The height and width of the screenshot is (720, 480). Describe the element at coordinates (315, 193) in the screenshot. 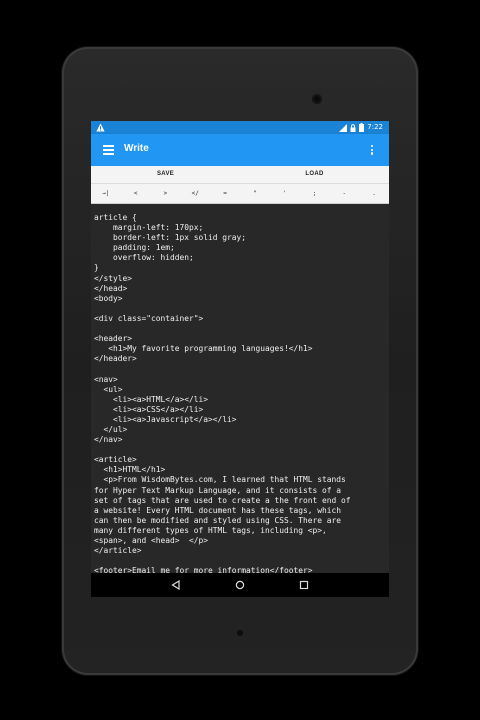

I see `key-semicolon: ;` at that location.